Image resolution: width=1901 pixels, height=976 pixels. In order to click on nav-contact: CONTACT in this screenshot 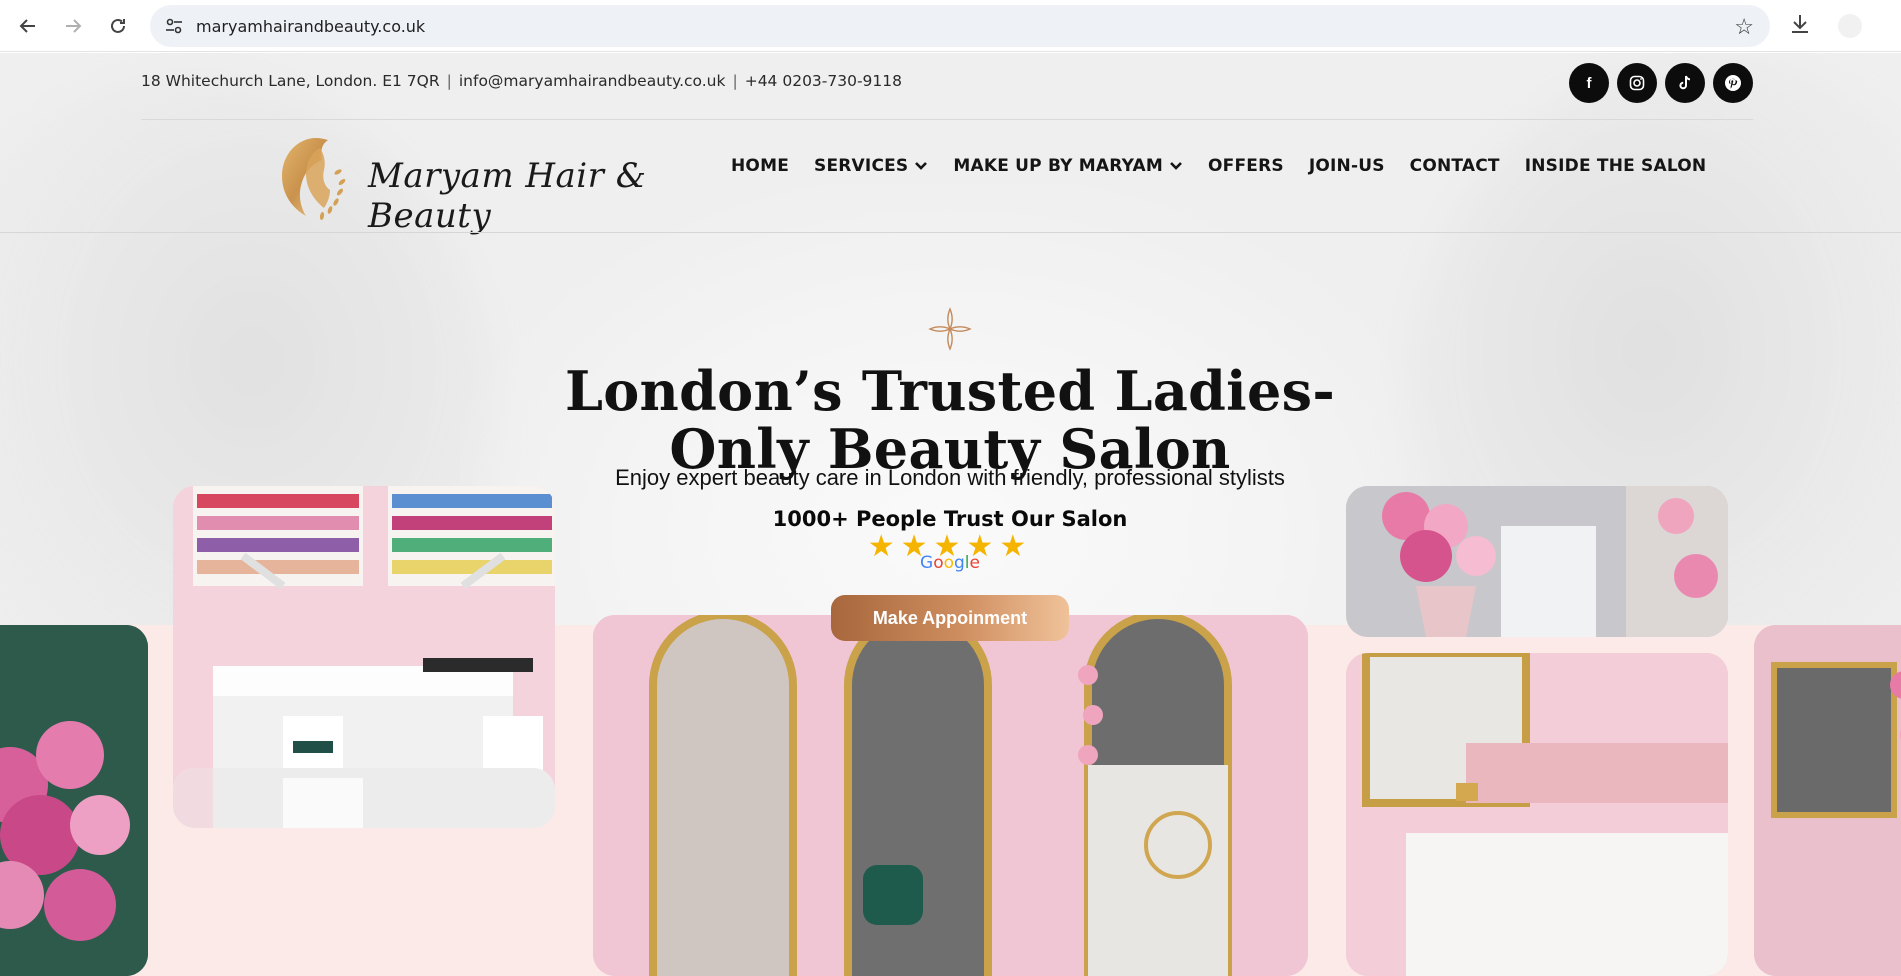, I will do `click(1455, 166)`.